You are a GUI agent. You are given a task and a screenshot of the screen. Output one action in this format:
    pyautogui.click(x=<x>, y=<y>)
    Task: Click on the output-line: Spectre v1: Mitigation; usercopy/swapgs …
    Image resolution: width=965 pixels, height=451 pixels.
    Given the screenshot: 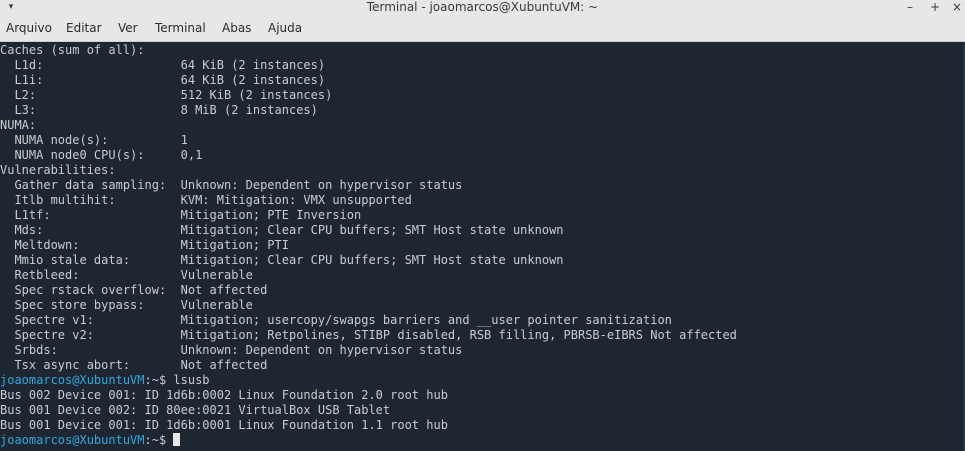 What is the action you would take?
    pyautogui.click(x=336, y=320)
    